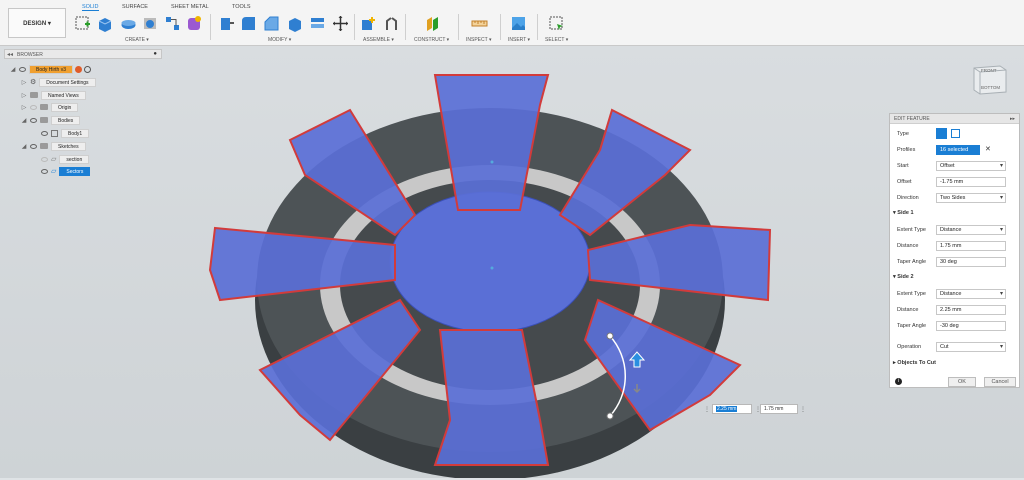  I want to click on combine-icon, so click(317, 23).